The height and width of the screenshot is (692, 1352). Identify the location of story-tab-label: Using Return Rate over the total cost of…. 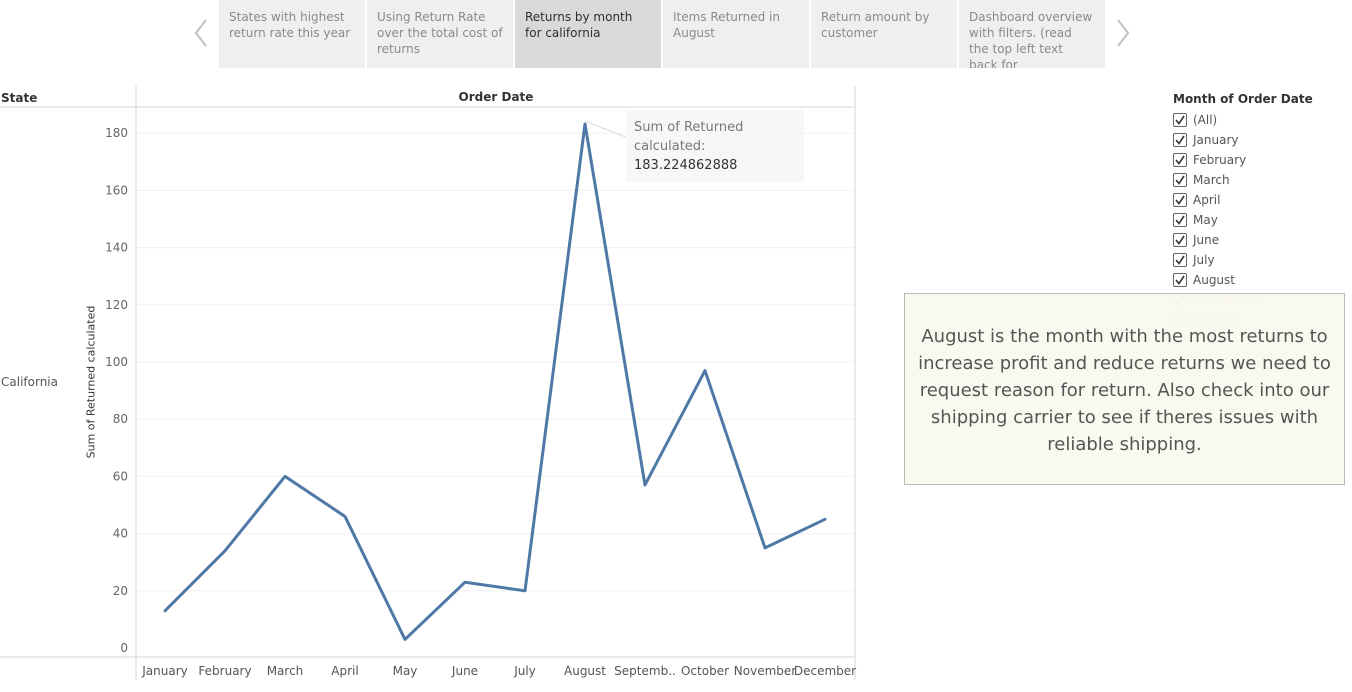
(440, 33).